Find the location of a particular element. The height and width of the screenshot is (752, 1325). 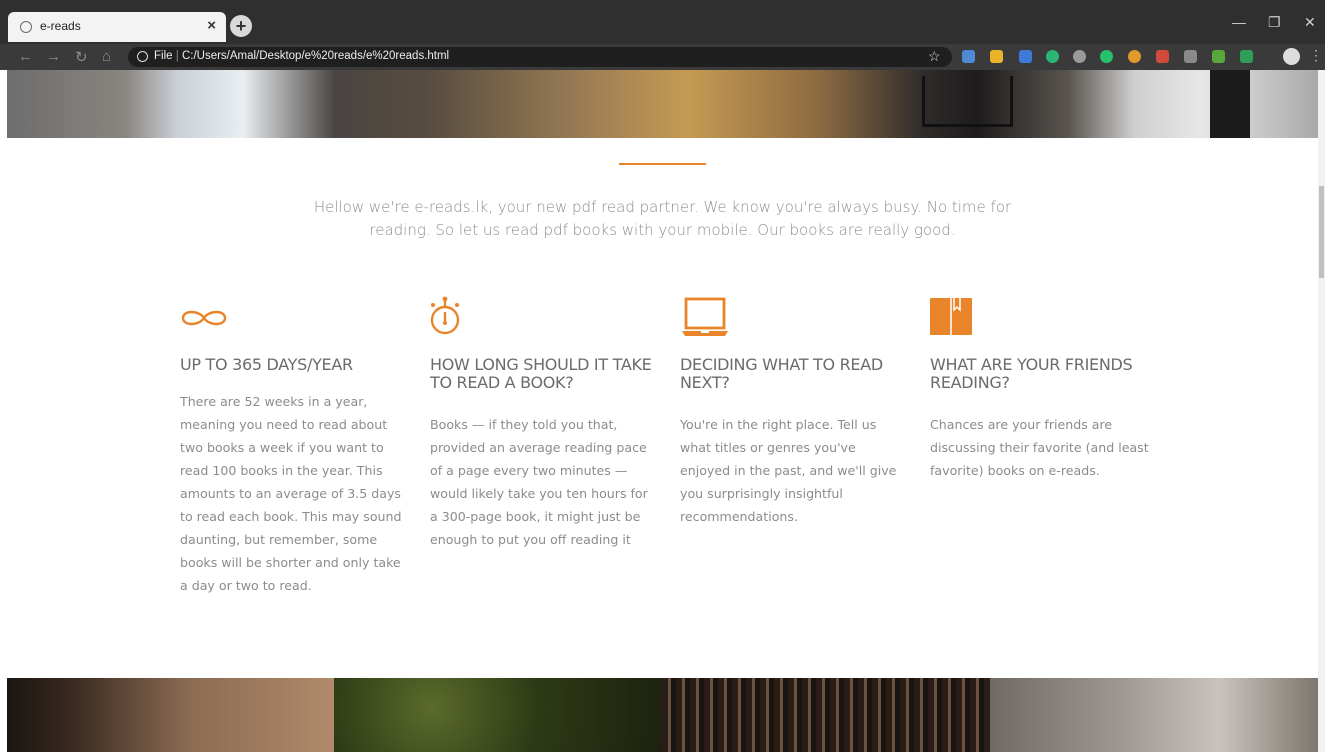

home-icon: ⌂ is located at coordinates (106, 56).